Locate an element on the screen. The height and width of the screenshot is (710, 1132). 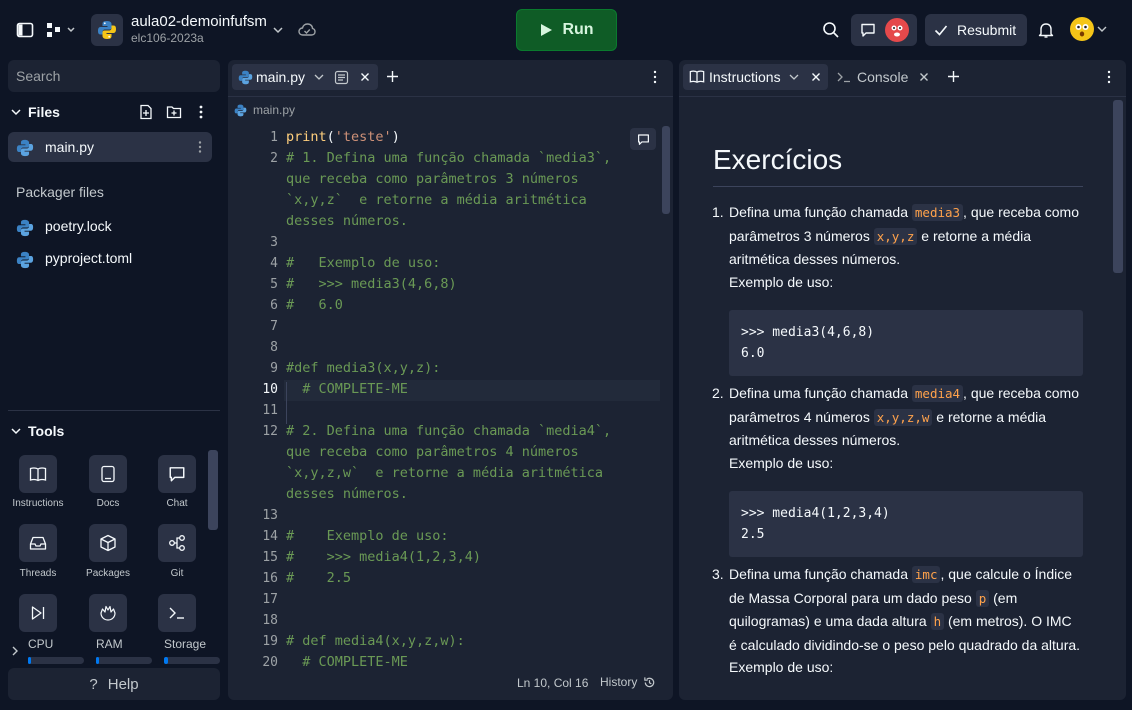
instructions-scrollbar is located at coordinates (1118, 186).